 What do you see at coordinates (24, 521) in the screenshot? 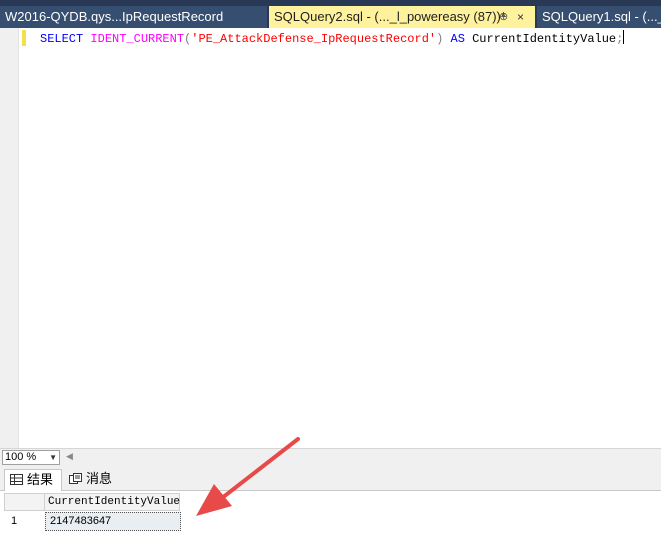
I see `row-header: 1` at bounding box center [24, 521].